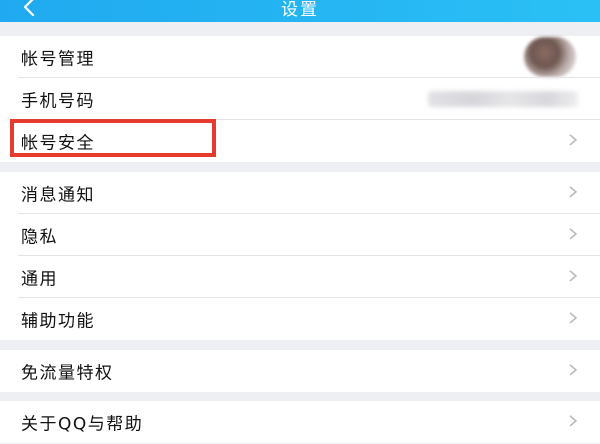 This screenshot has height=444, width=600. I want to click on free-traffic-group: 免流量特权, so click(300, 371).